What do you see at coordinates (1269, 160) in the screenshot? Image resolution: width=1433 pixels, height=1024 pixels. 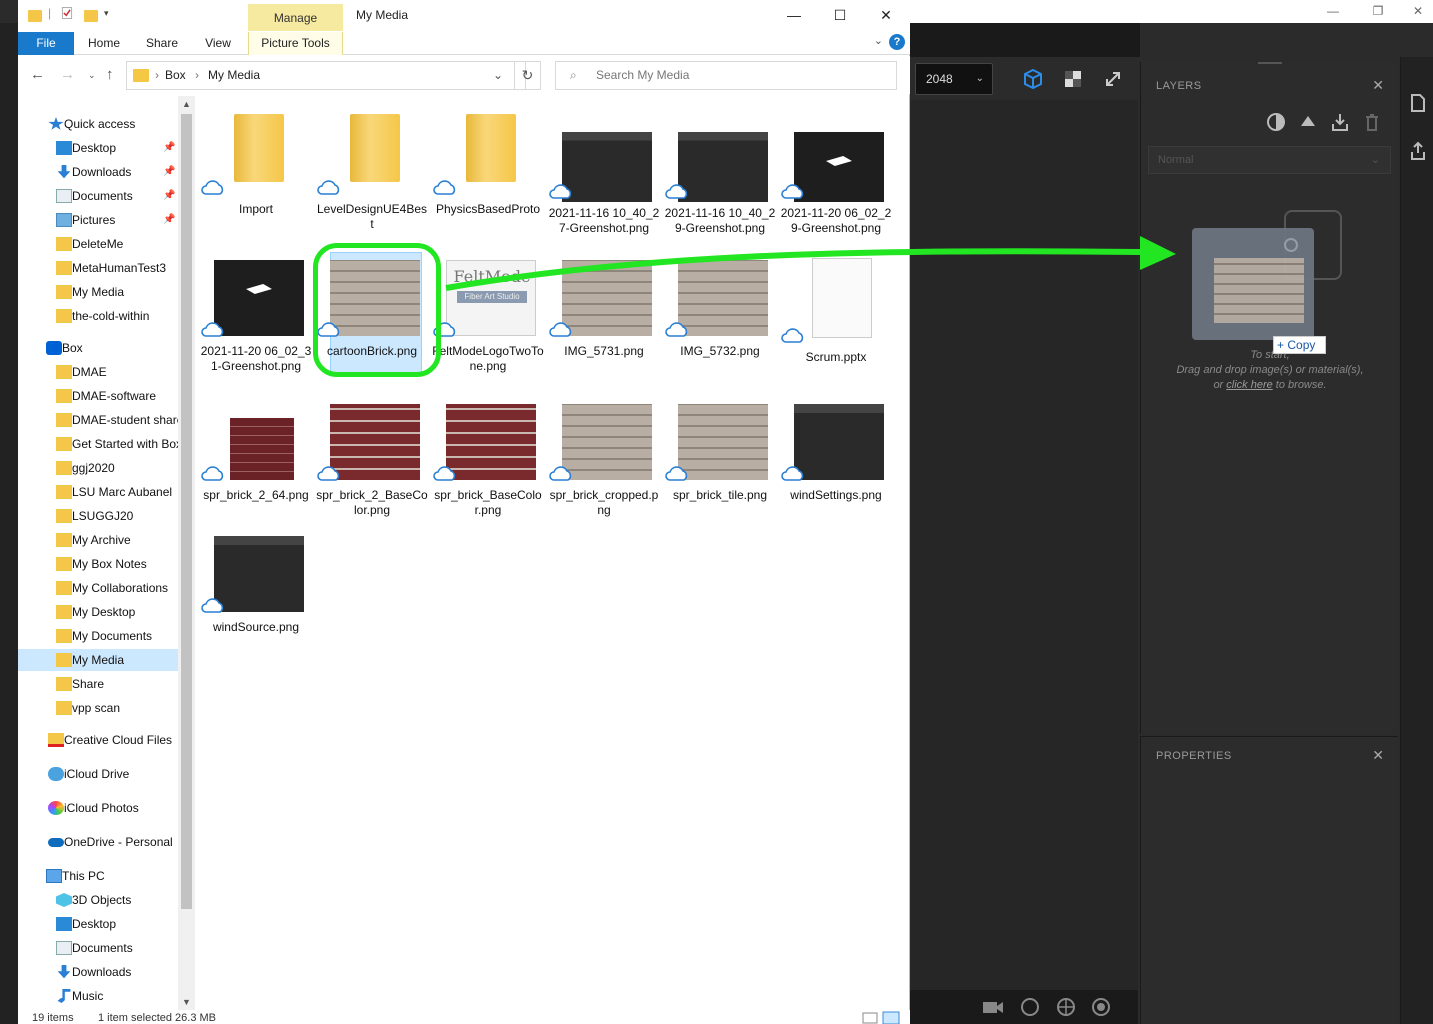 I see `blend-mode-select: Normal ⌄` at bounding box center [1269, 160].